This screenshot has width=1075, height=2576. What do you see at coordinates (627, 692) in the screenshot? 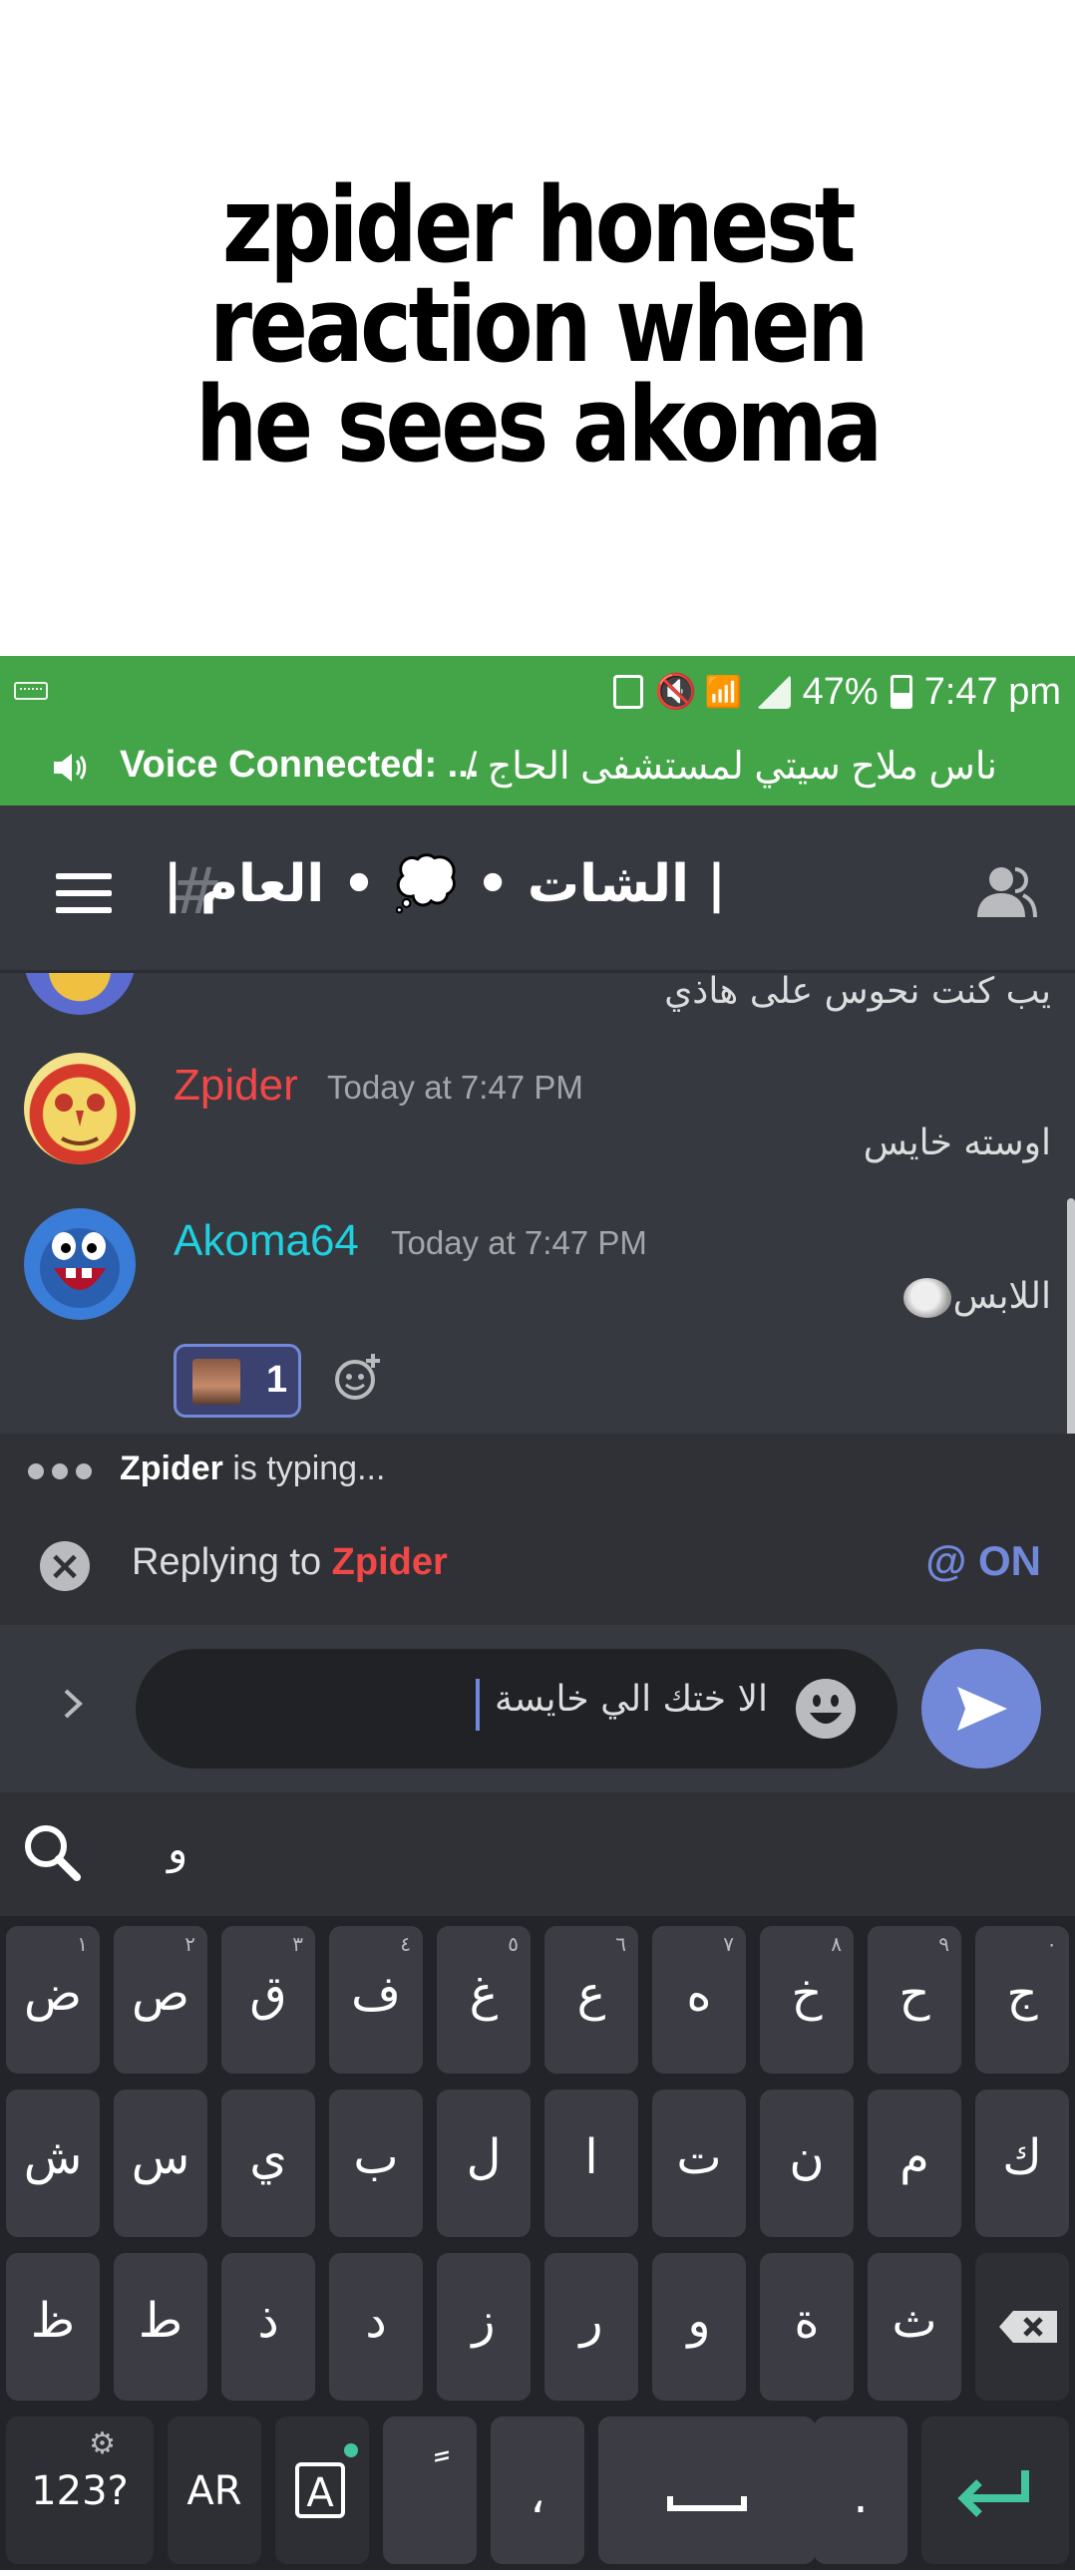
I see `battery-saver-icon` at bounding box center [627, 692].